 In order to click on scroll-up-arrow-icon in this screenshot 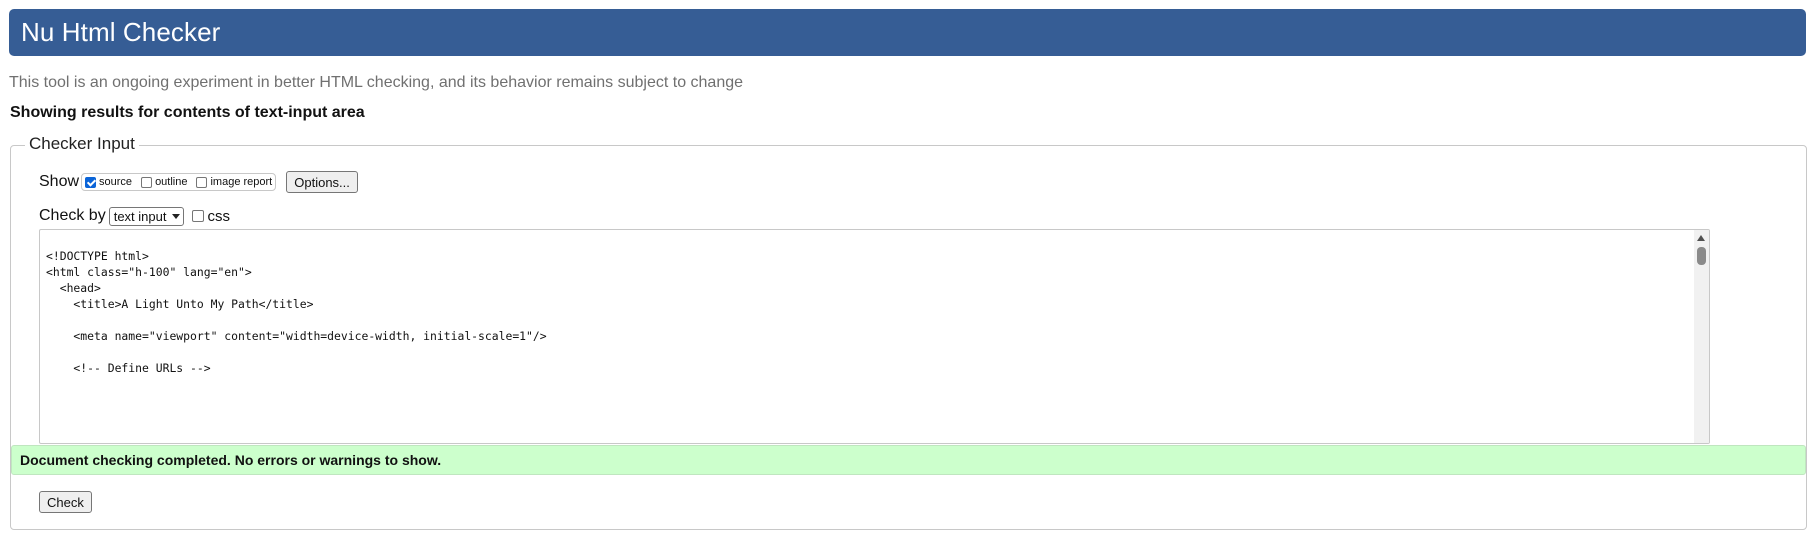, I will do `click(1701, 238)`.